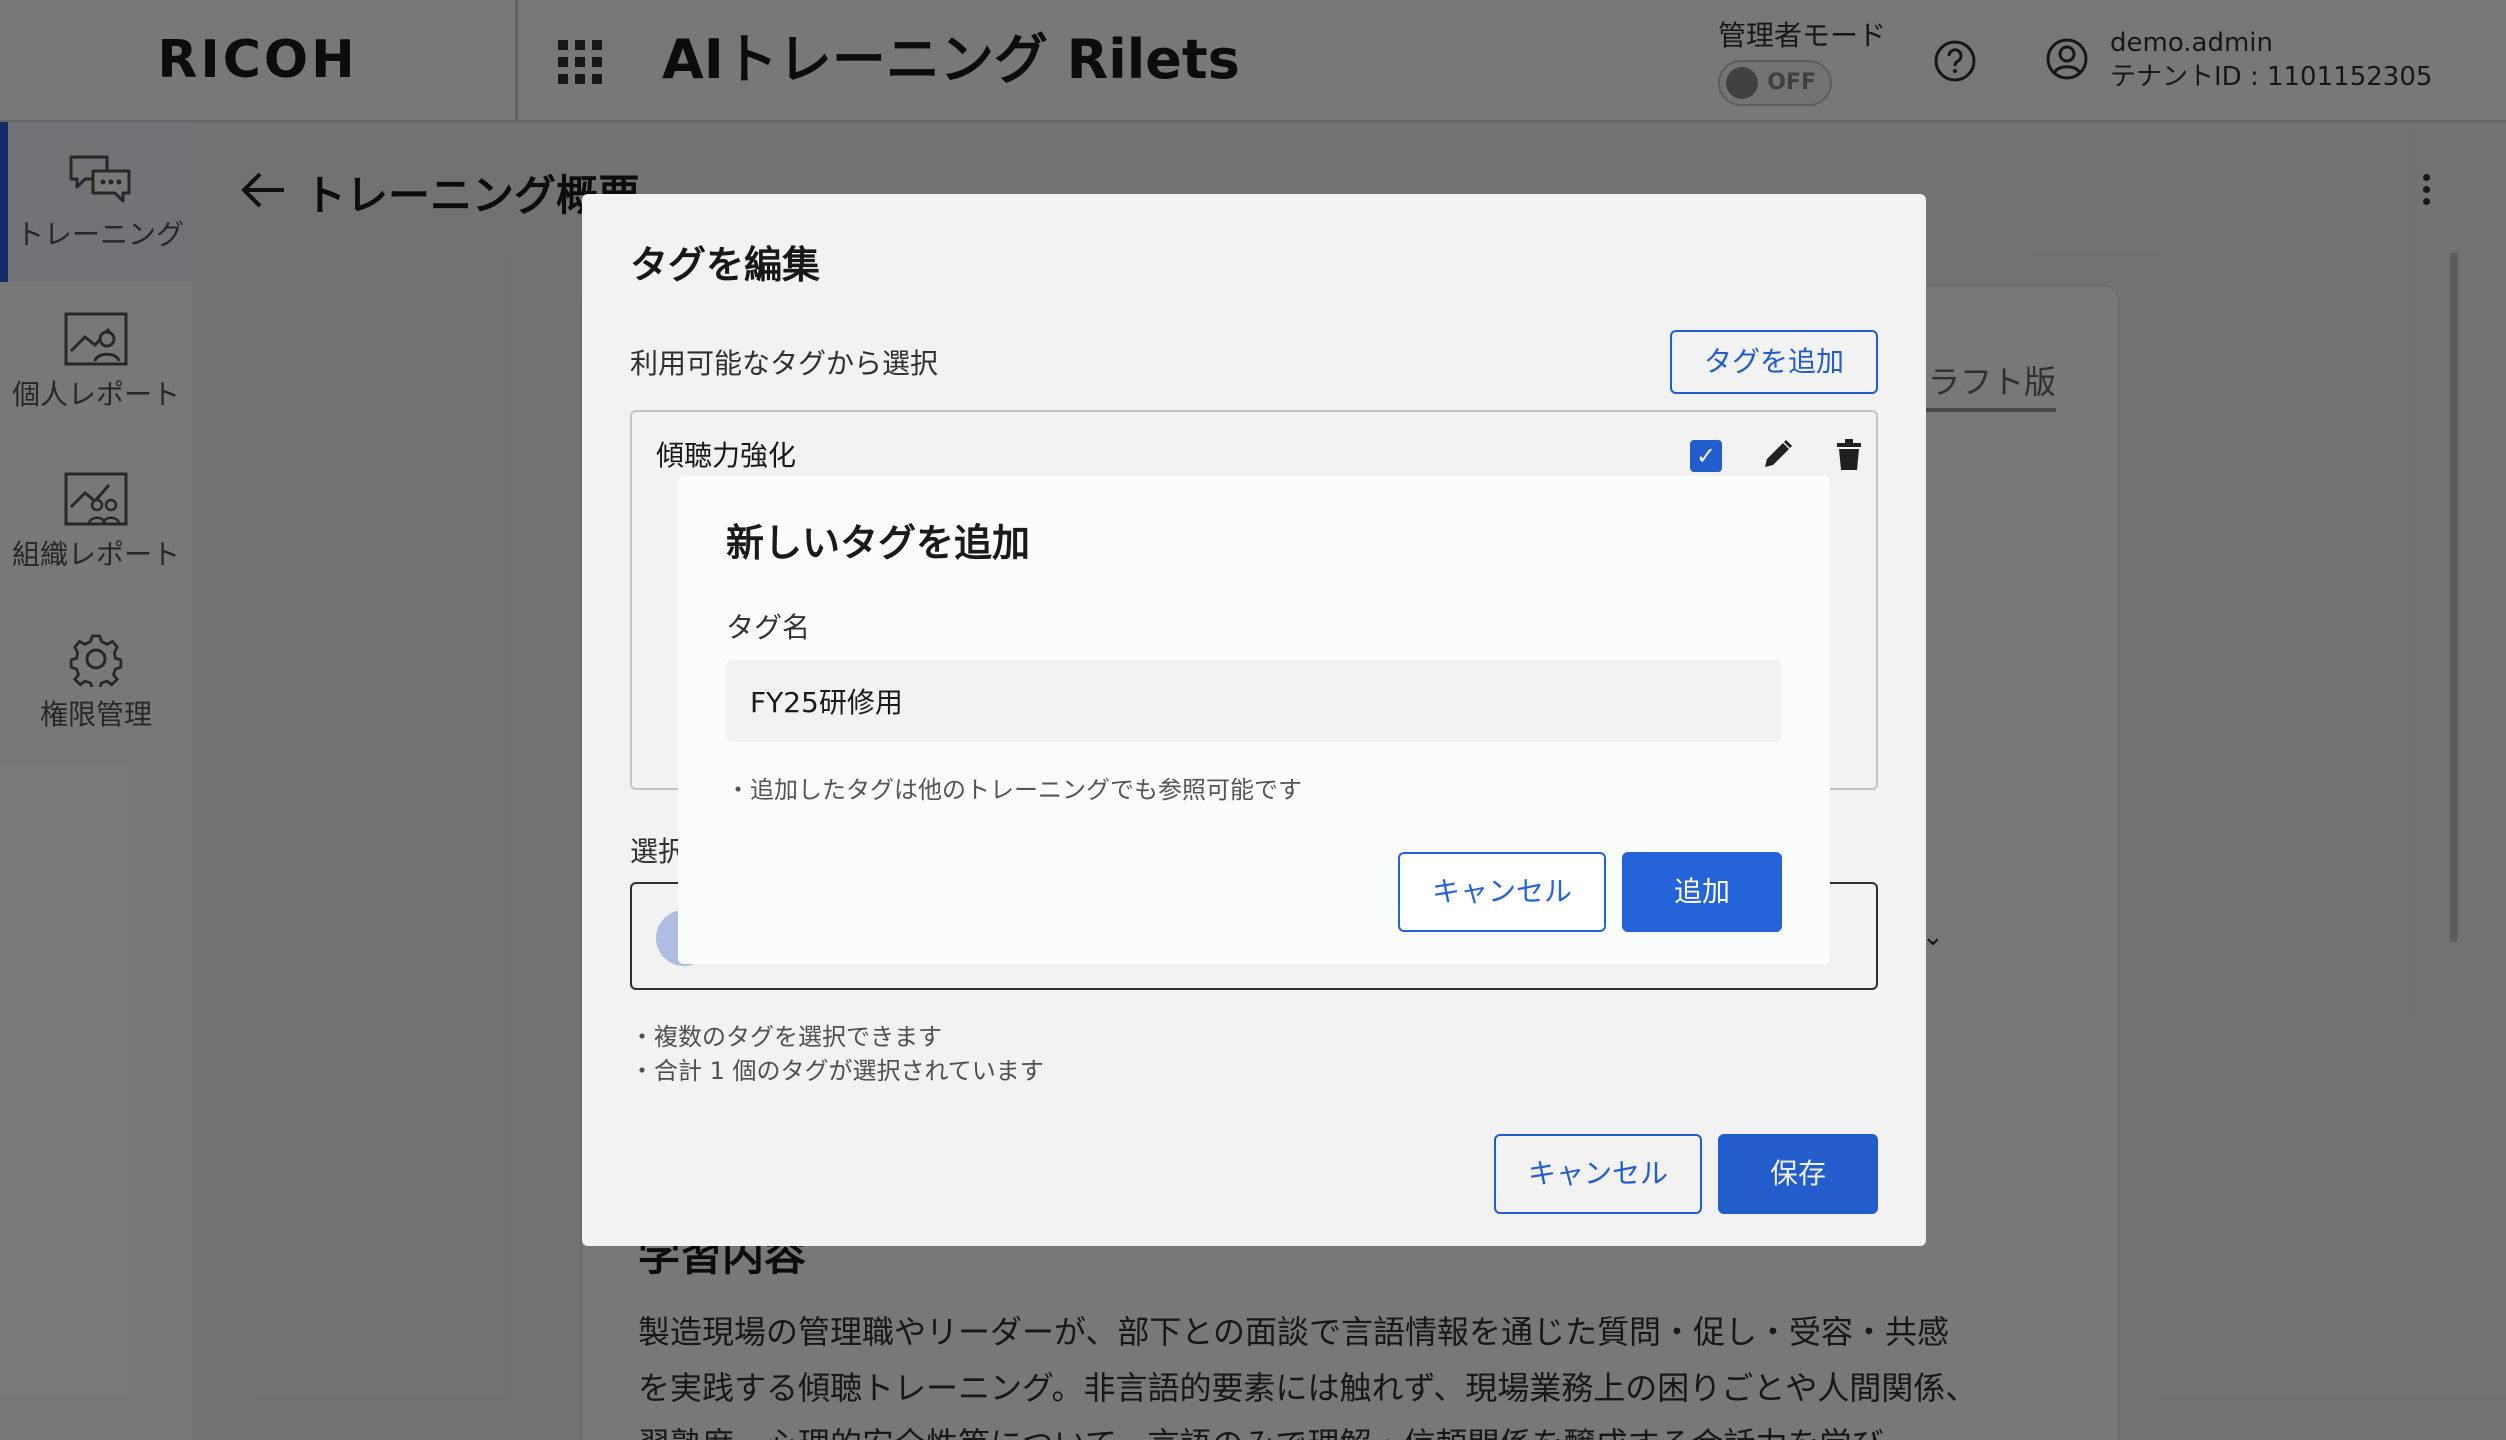 The image size is (2506, 1440). Describe the element at coordinates (1014, 790) in the screenshot. I see `tag-hint: ・追加したタグは他のトレーニングでも参照可能です` at that location.